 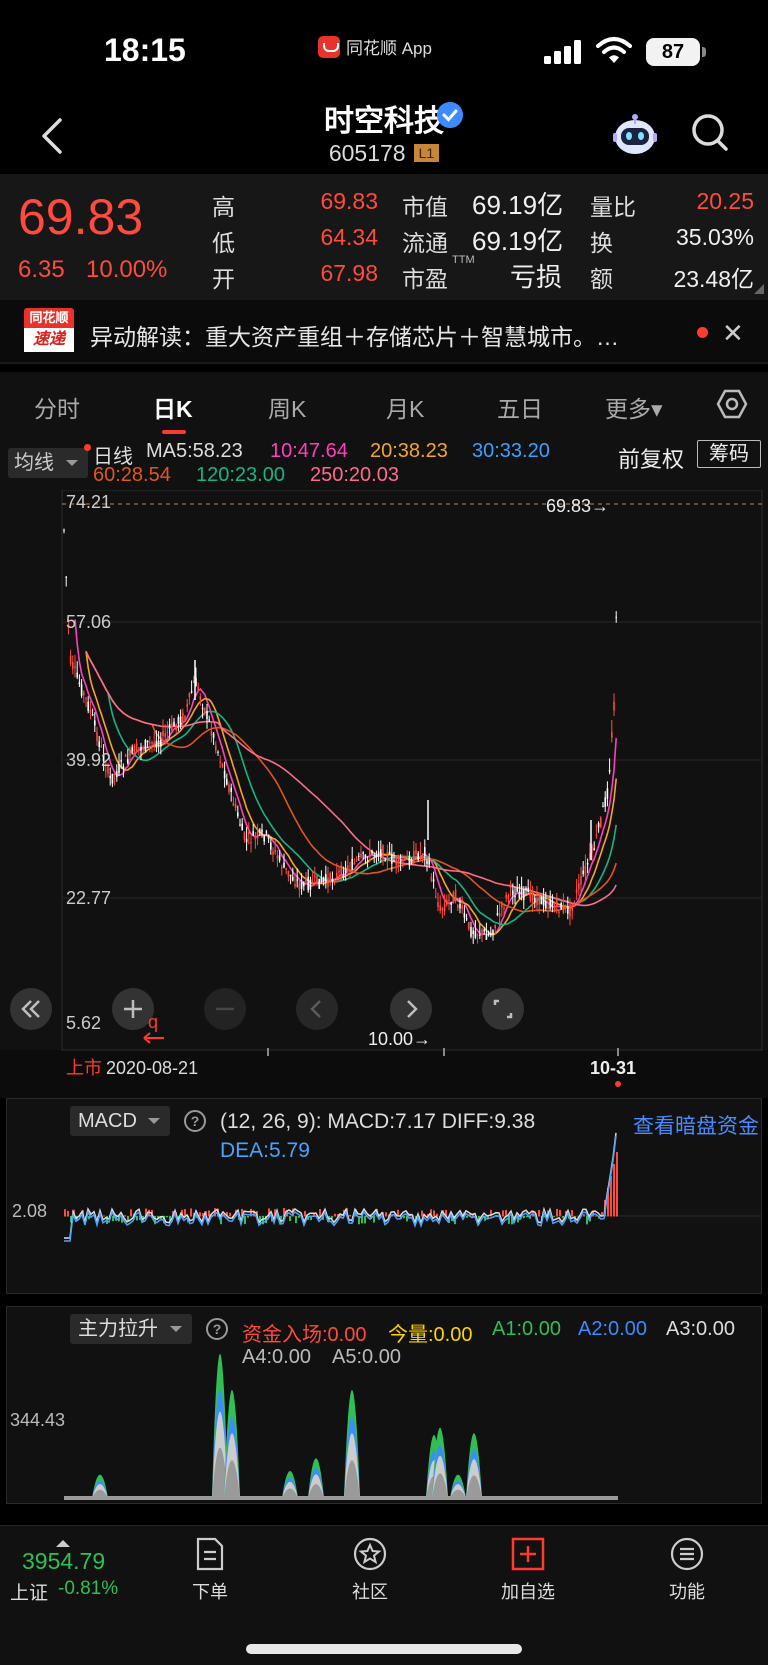 I want to click on chip-distribution-button: 筹码, so click(x=729, y=454).